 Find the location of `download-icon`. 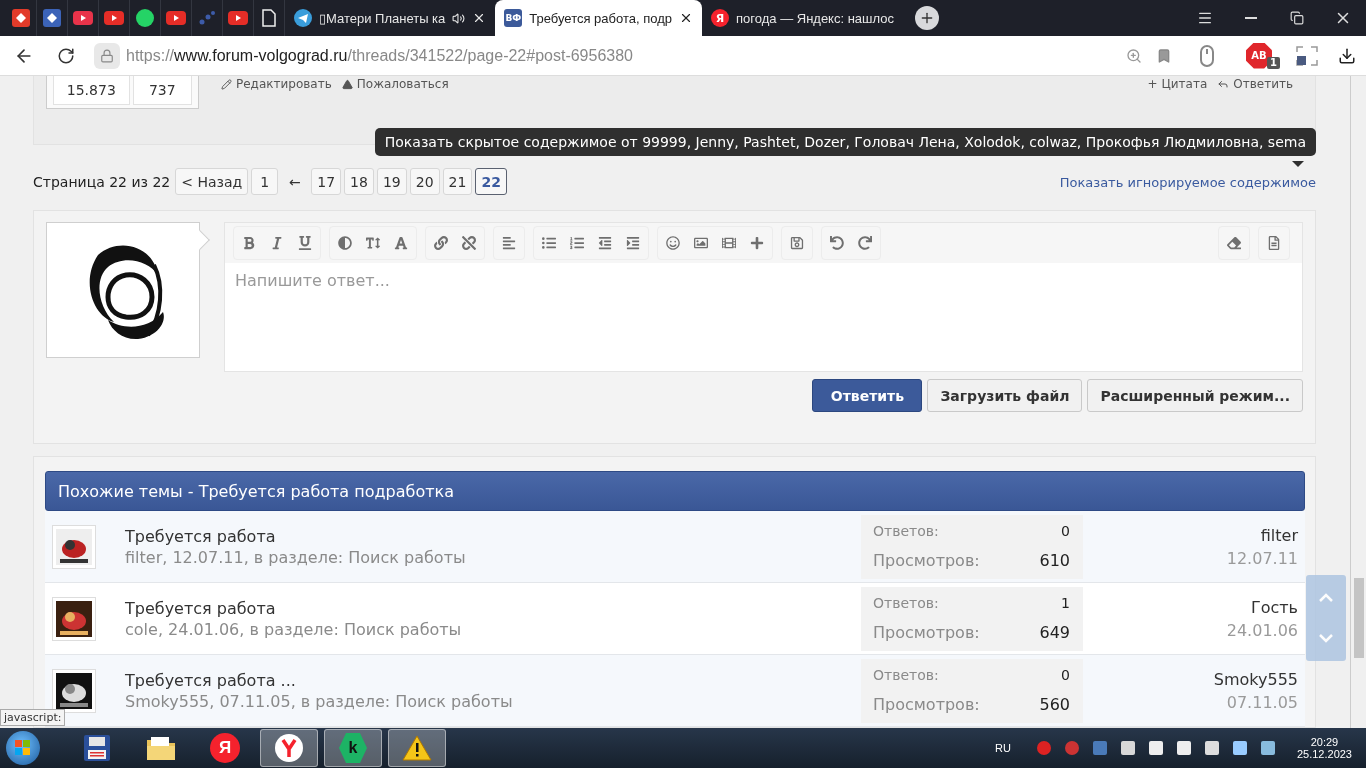

download-icon is located at coordinates (1347, 55).